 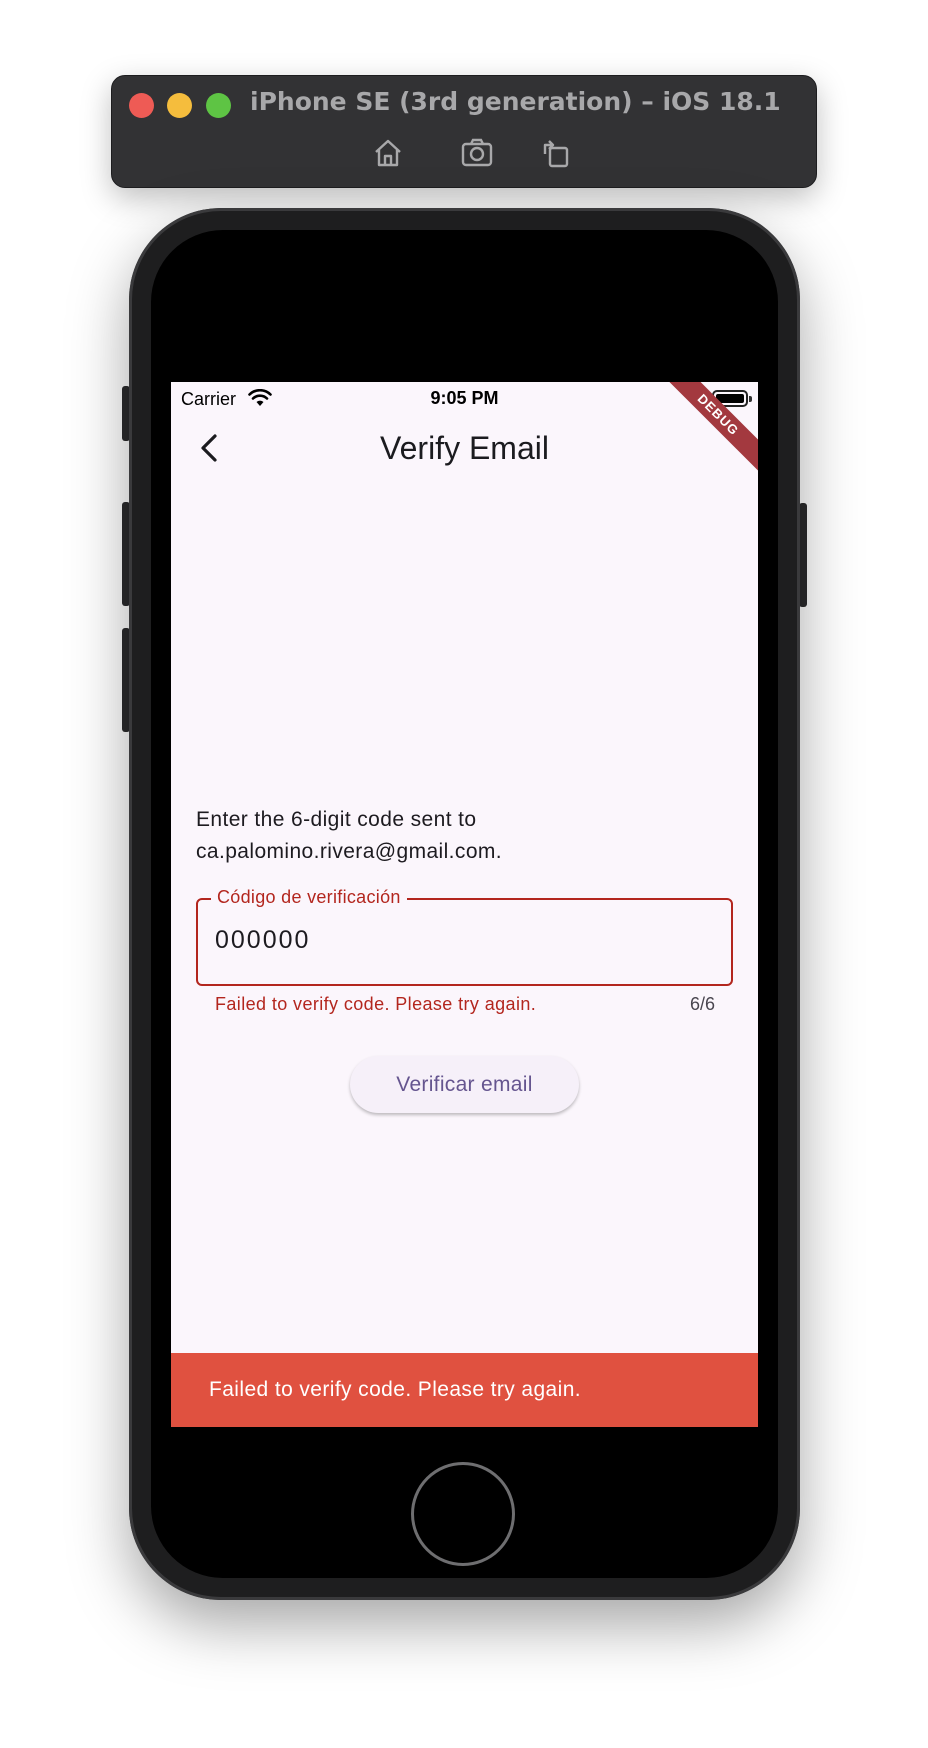 I want to click on verification-code-input: 000000, so click(x=262, y=940).